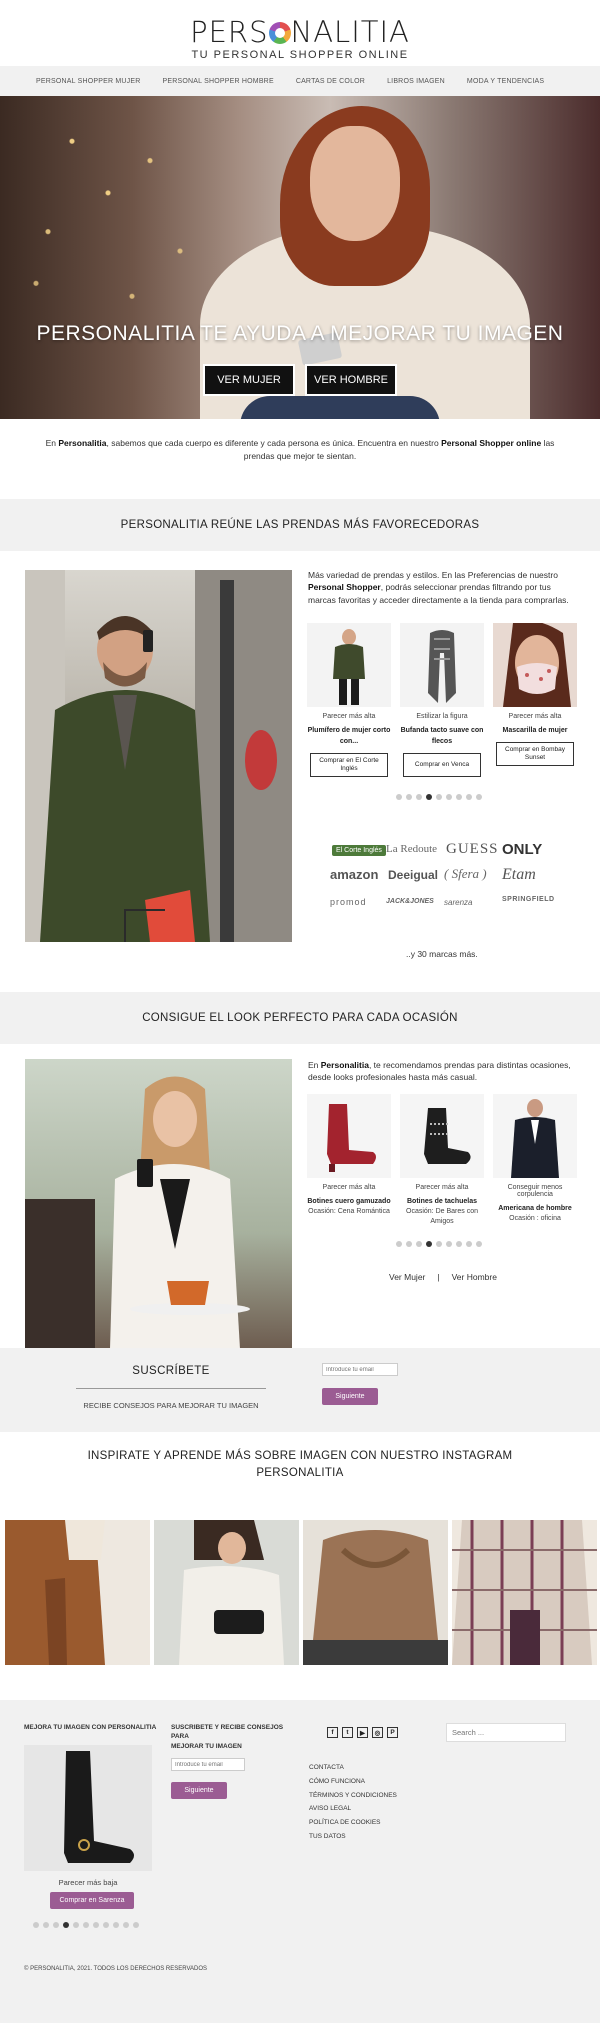 The height and width of the screenshot is (2023, 600). What do you see at coordinates (442, 1136) in the screenshot?
I see `product-image-botines-tachuelas` at bounding box center [442, 1136].